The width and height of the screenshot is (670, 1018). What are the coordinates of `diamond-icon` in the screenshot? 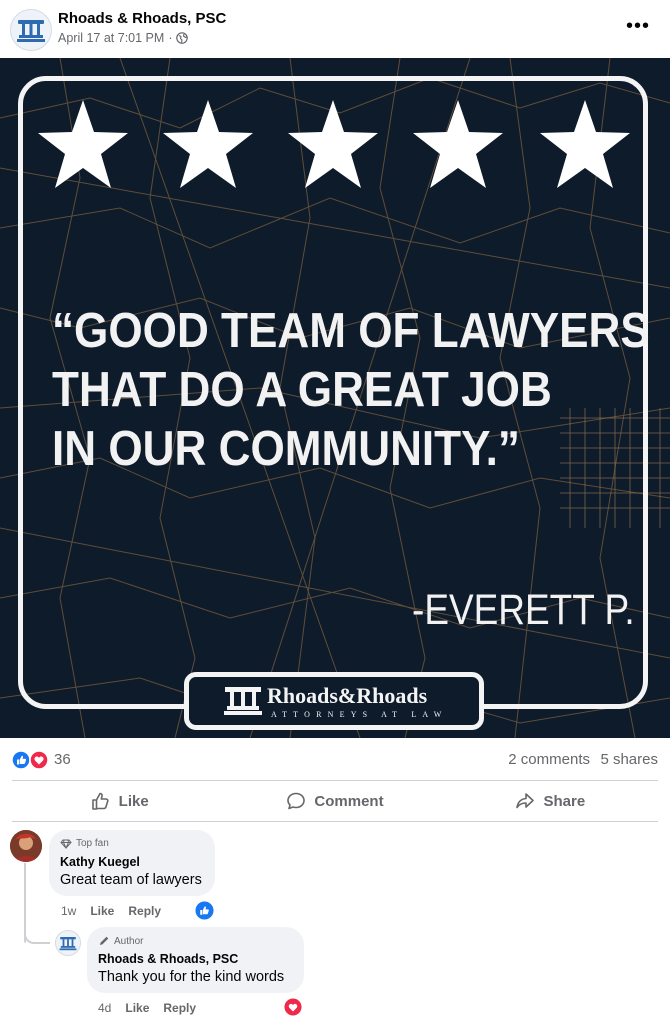 It's located at (66, 844).